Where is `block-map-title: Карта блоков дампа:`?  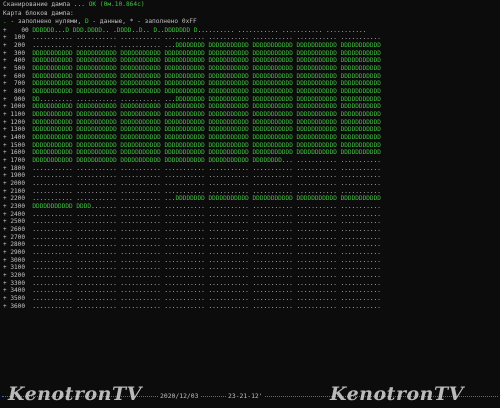
block-map-title: Карта блоков дампа: is located at coordinates (38, 13).